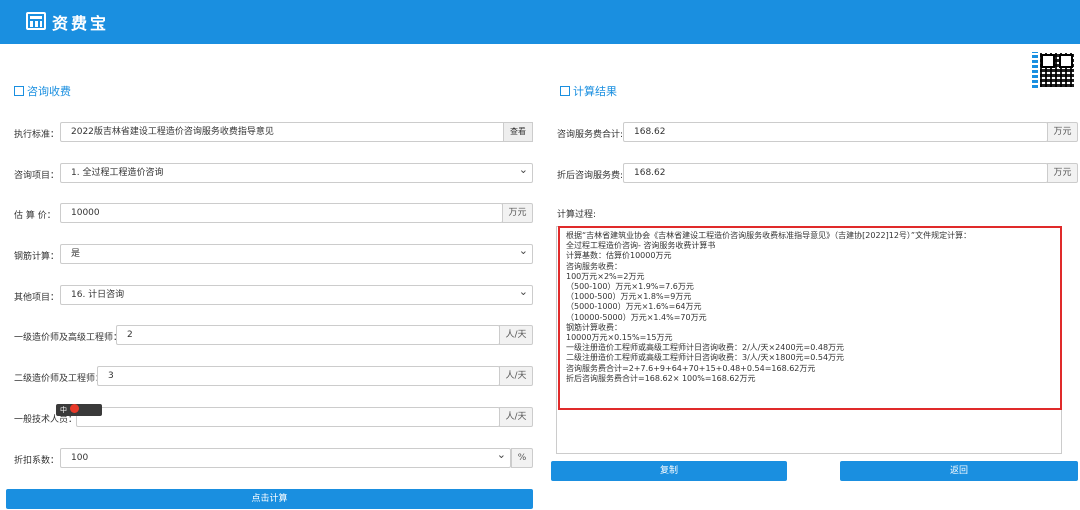 The height and width of the screenshot is (510, 1080). What do you see at coordinates (68, 338) in the screenshot?
I see `senior-label: 一级造价师及高级工程师：` at bounding box center [68, 338].